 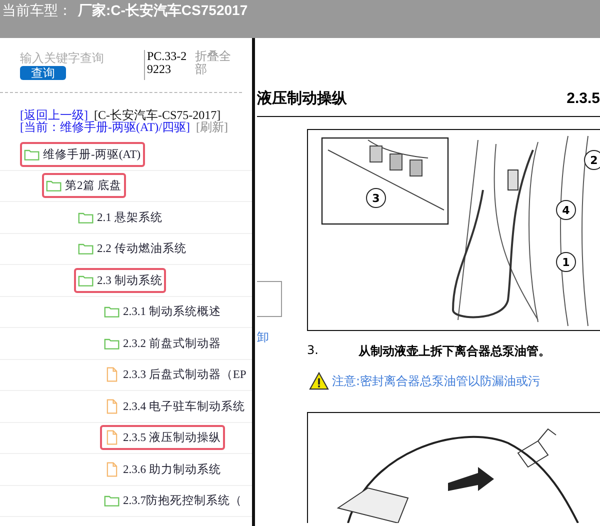 What do you see at coordinates (312, 351) in the screenshot?
I see `step-number: 3.` at bounding box center [312, 351].